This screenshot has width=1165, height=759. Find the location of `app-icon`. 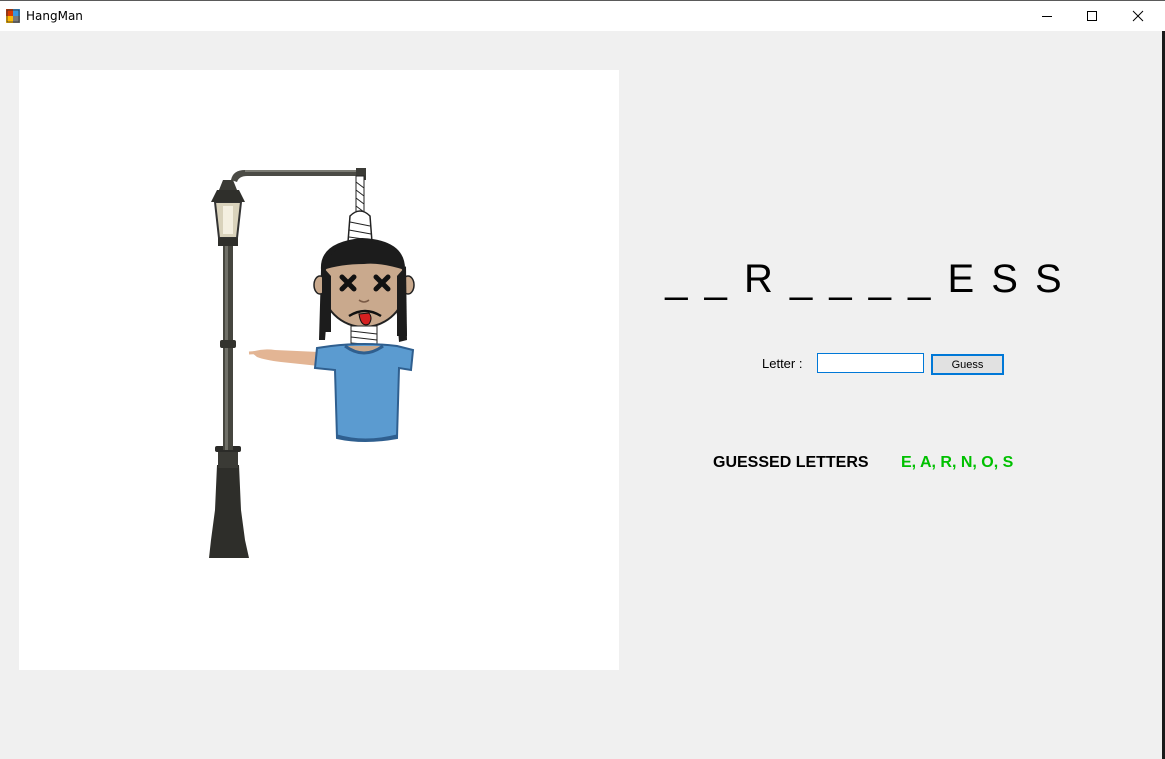

app-icon is located at coordinates (13, 16).